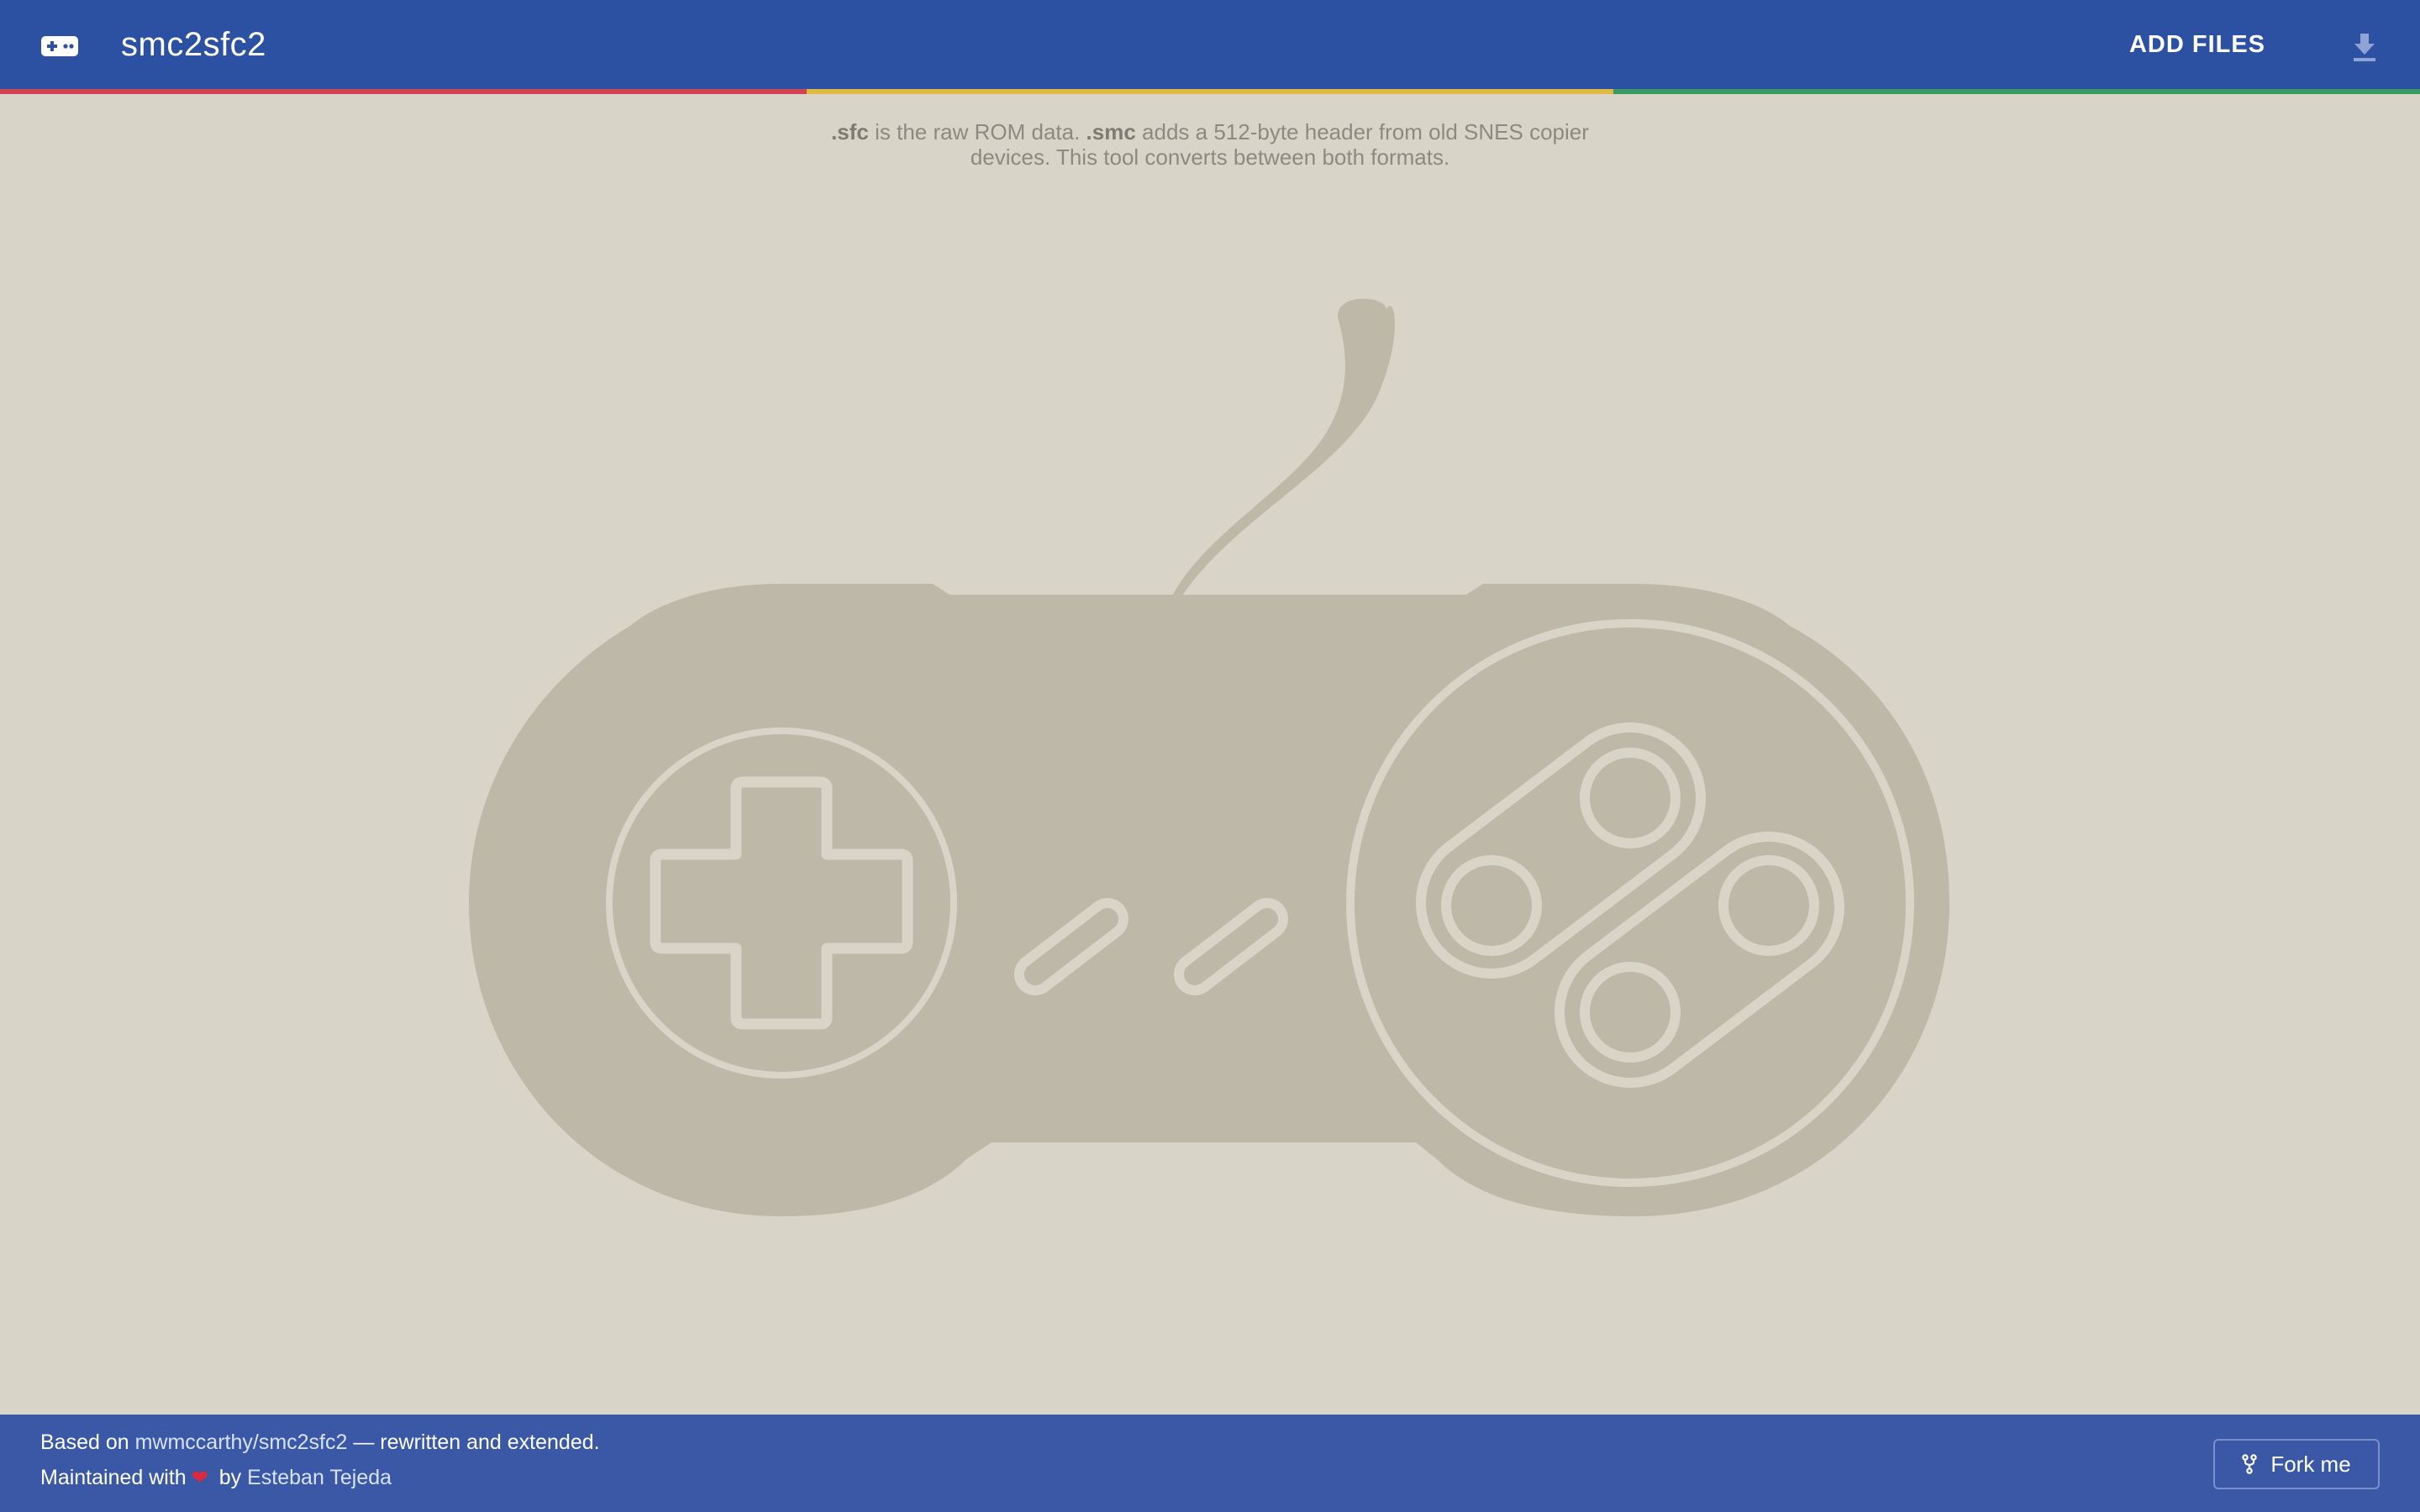  Describe the element at coordinates (1210, 1463) in the screenshot. I see `app-footer` at that location.